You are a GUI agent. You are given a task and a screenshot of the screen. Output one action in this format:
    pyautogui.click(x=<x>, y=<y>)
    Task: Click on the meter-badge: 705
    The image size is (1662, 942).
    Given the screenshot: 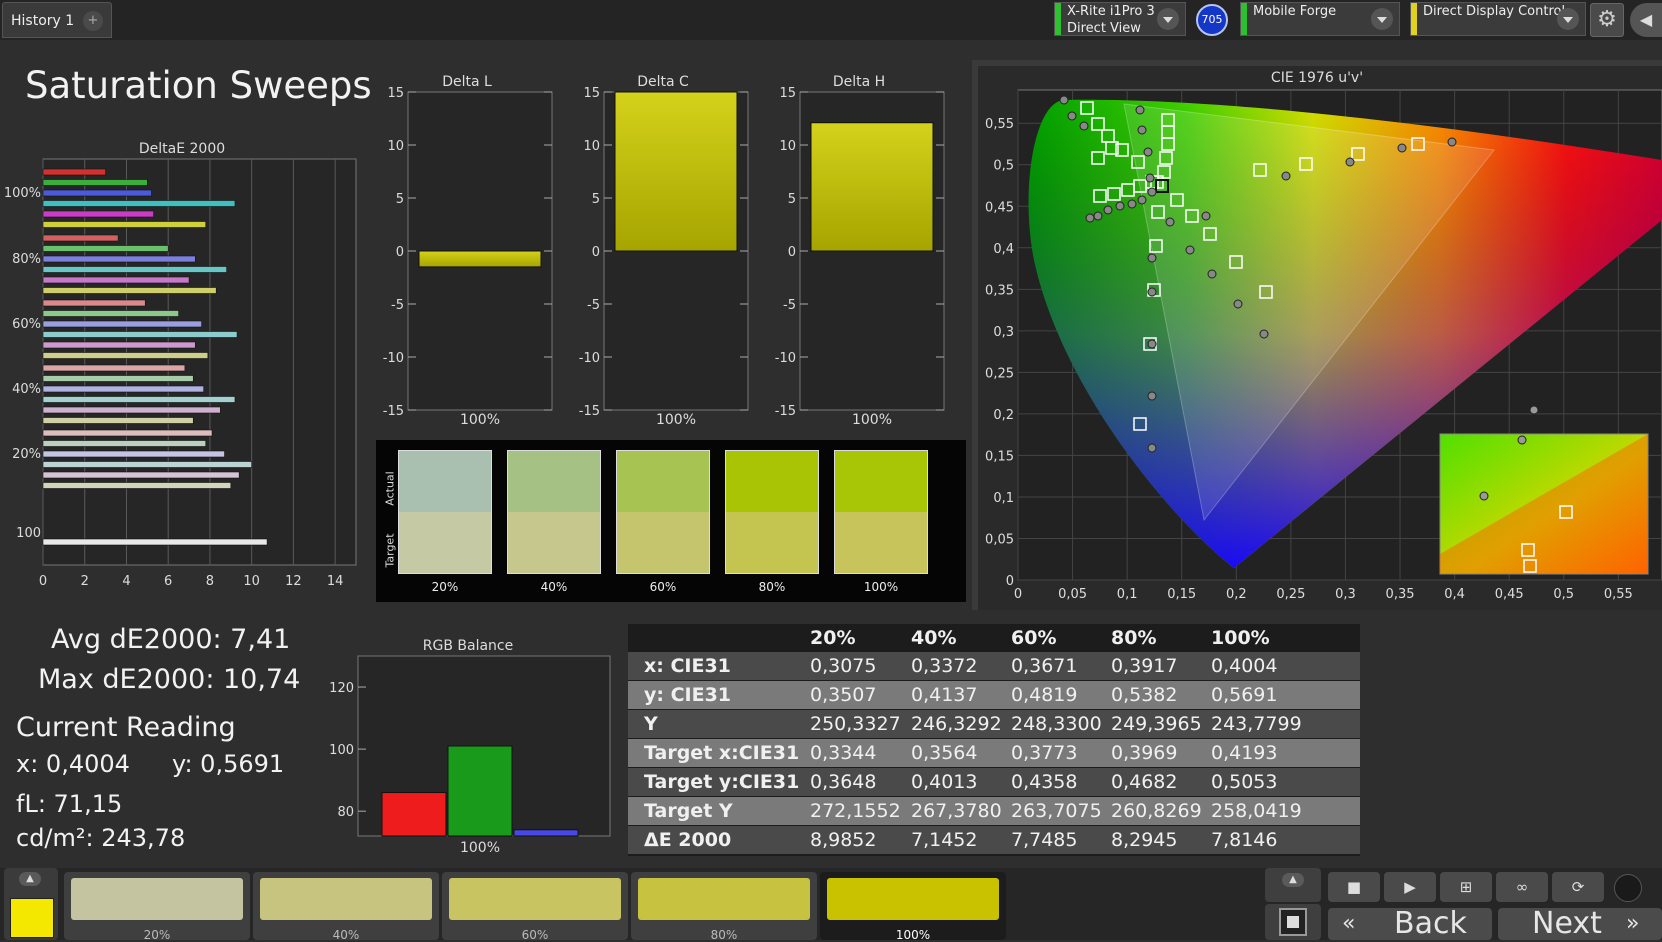 What is the action you would take?
    pyautogui.click(x=1212, y=20)
    